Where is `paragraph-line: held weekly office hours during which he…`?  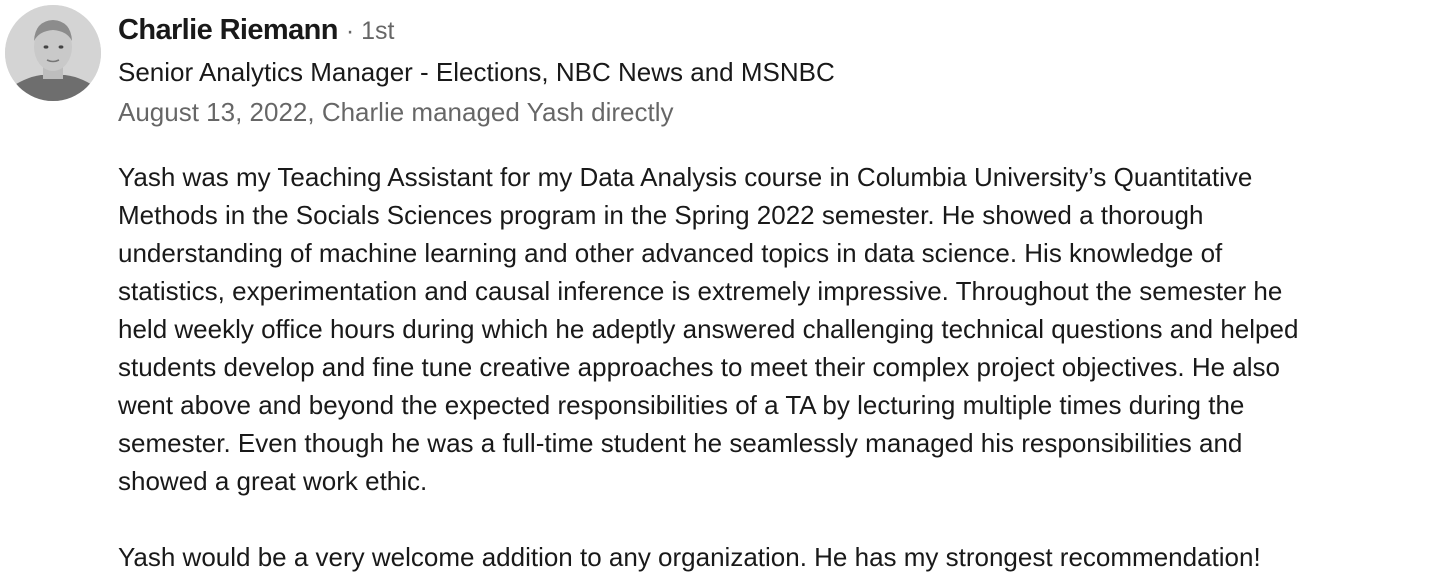 paragraph-line: held weekly office hours during which he… is located at coordinates (708, 329).